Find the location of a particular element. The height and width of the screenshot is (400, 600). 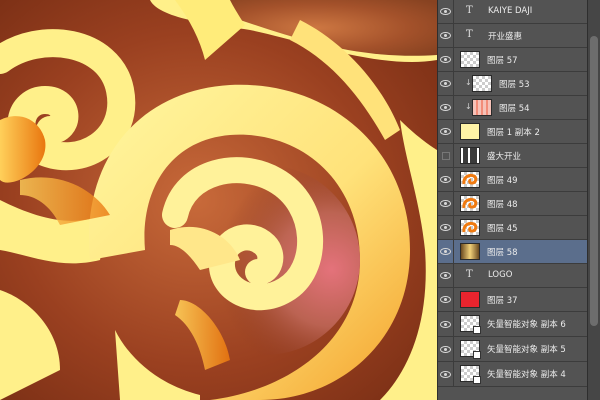

layer-row: 矢量智能对象 副本 5 is located at coordinates (513, 349).